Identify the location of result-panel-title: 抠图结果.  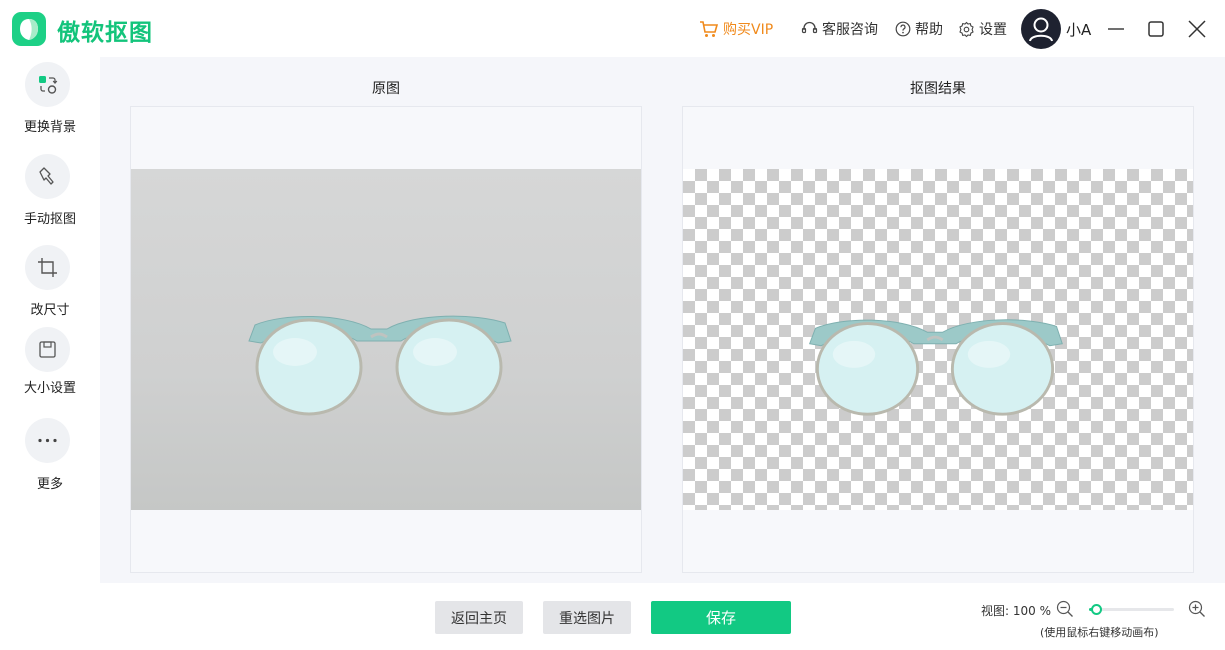
(938, 89).